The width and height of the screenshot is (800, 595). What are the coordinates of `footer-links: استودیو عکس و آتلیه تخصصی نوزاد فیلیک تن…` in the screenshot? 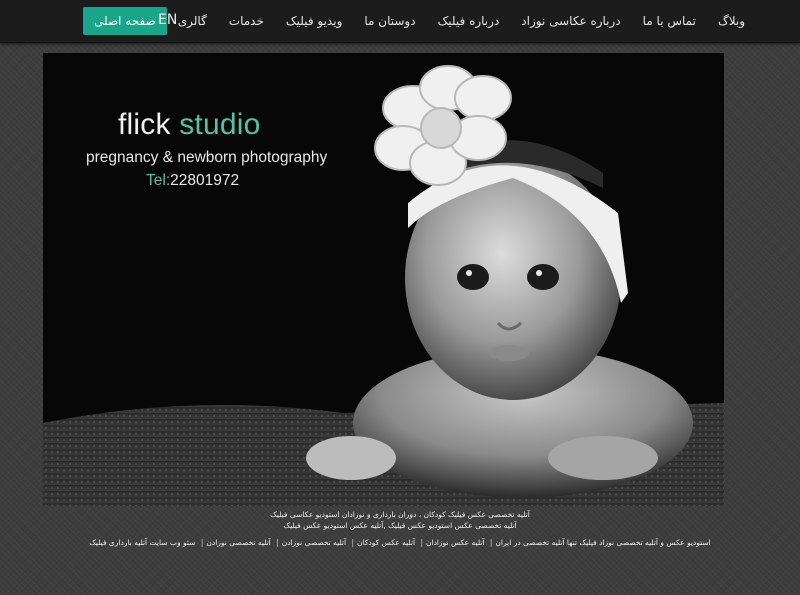 It's located at (400, 542).